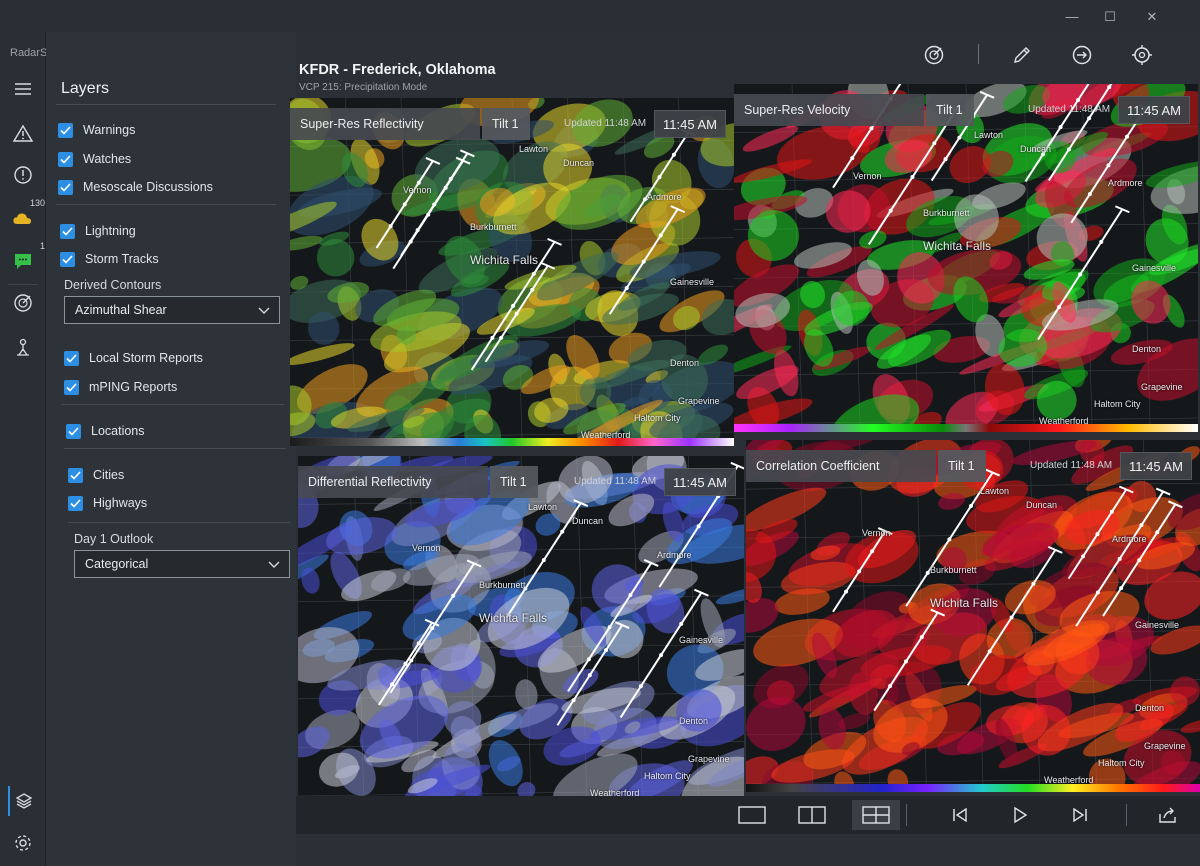 The height and width of the screenshot is (866, 1200). I want to click on toolbar-divider, so click(1126, 815).